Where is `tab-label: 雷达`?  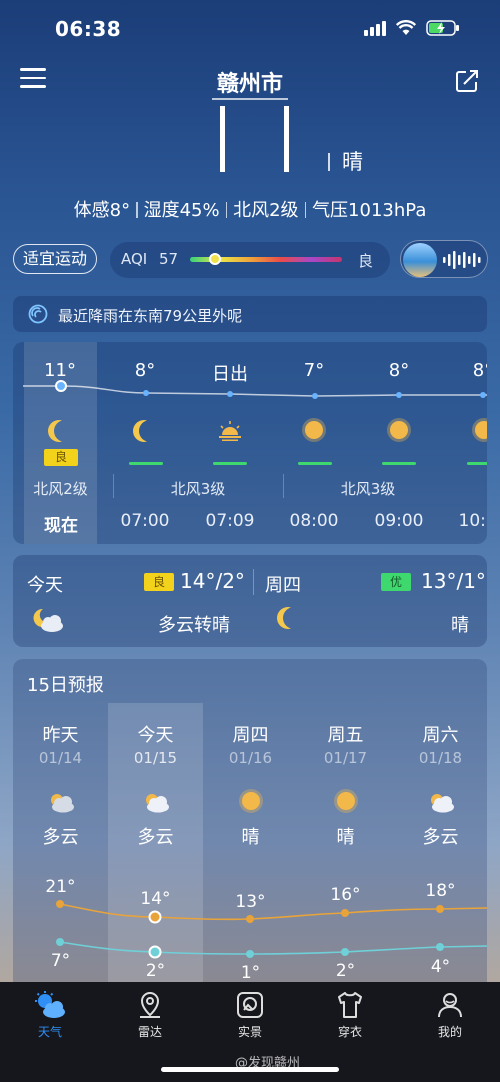
tab-label: 雷达 is located at coordinates (149, 1032).